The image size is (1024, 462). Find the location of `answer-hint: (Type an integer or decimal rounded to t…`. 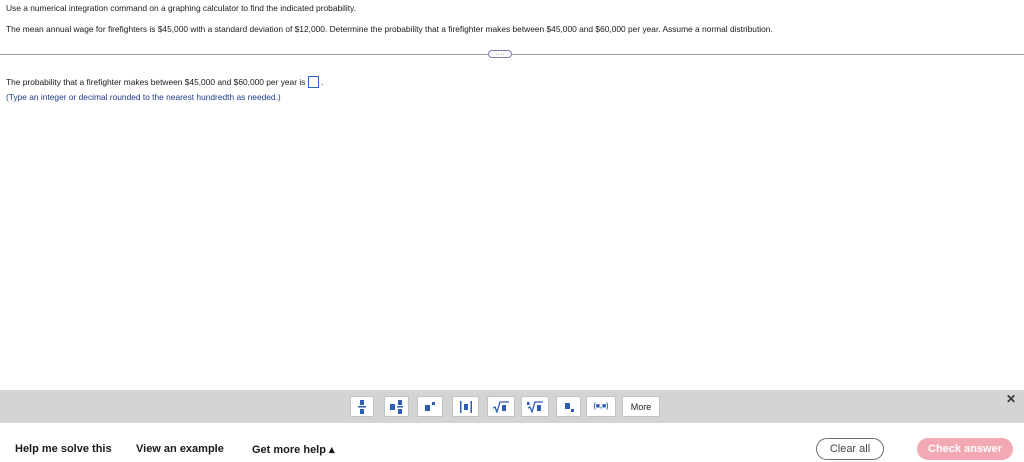

answer-hint: (Type an integer or decimal rounded to t… is located at coordinates (143, 97).